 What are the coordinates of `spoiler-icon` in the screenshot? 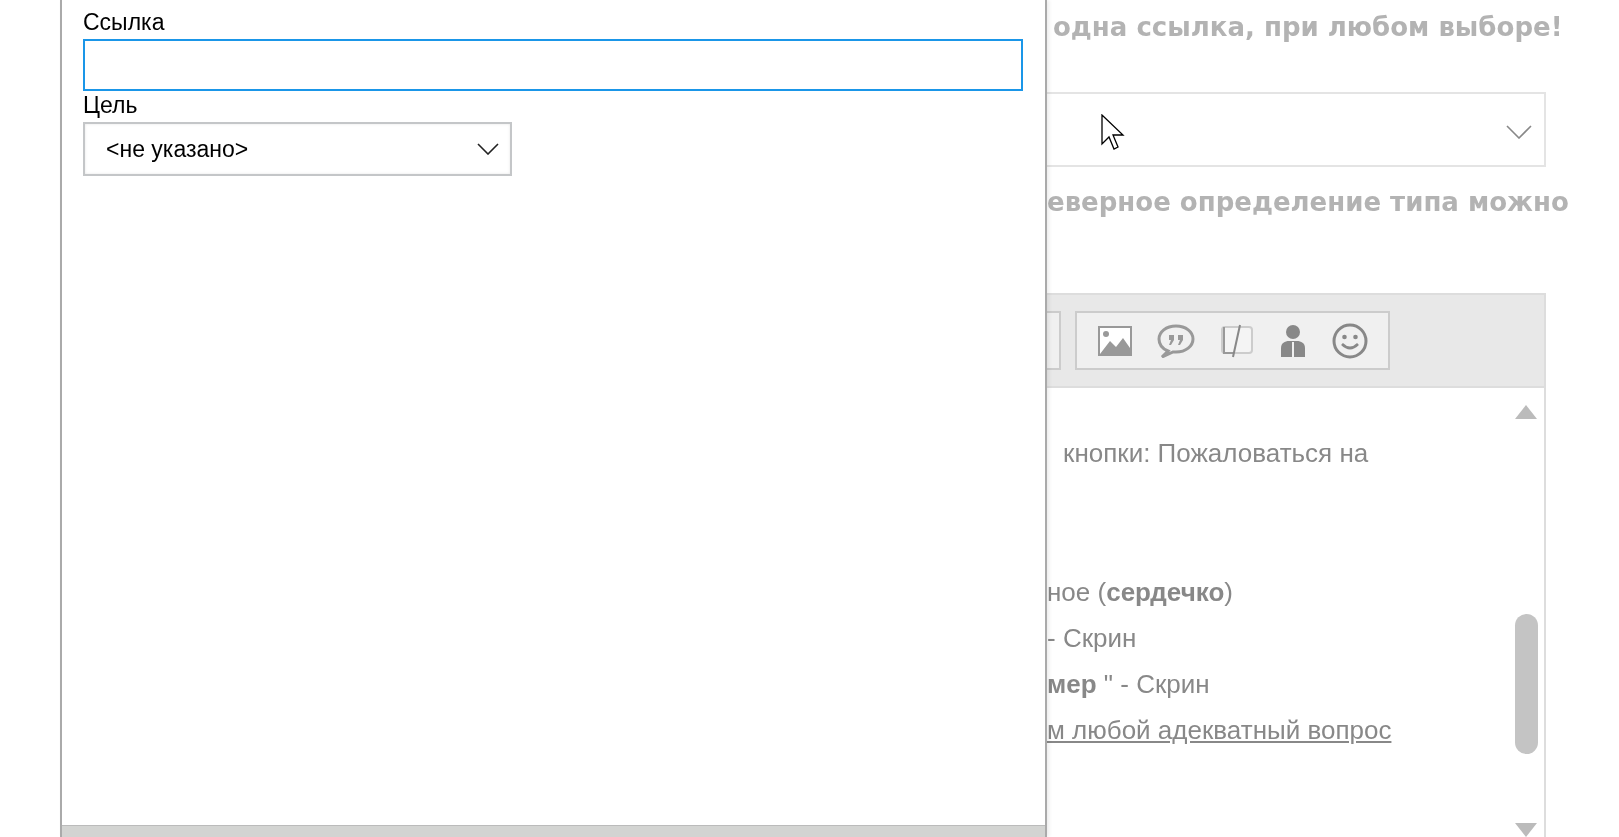 It's located at (1236, 340).